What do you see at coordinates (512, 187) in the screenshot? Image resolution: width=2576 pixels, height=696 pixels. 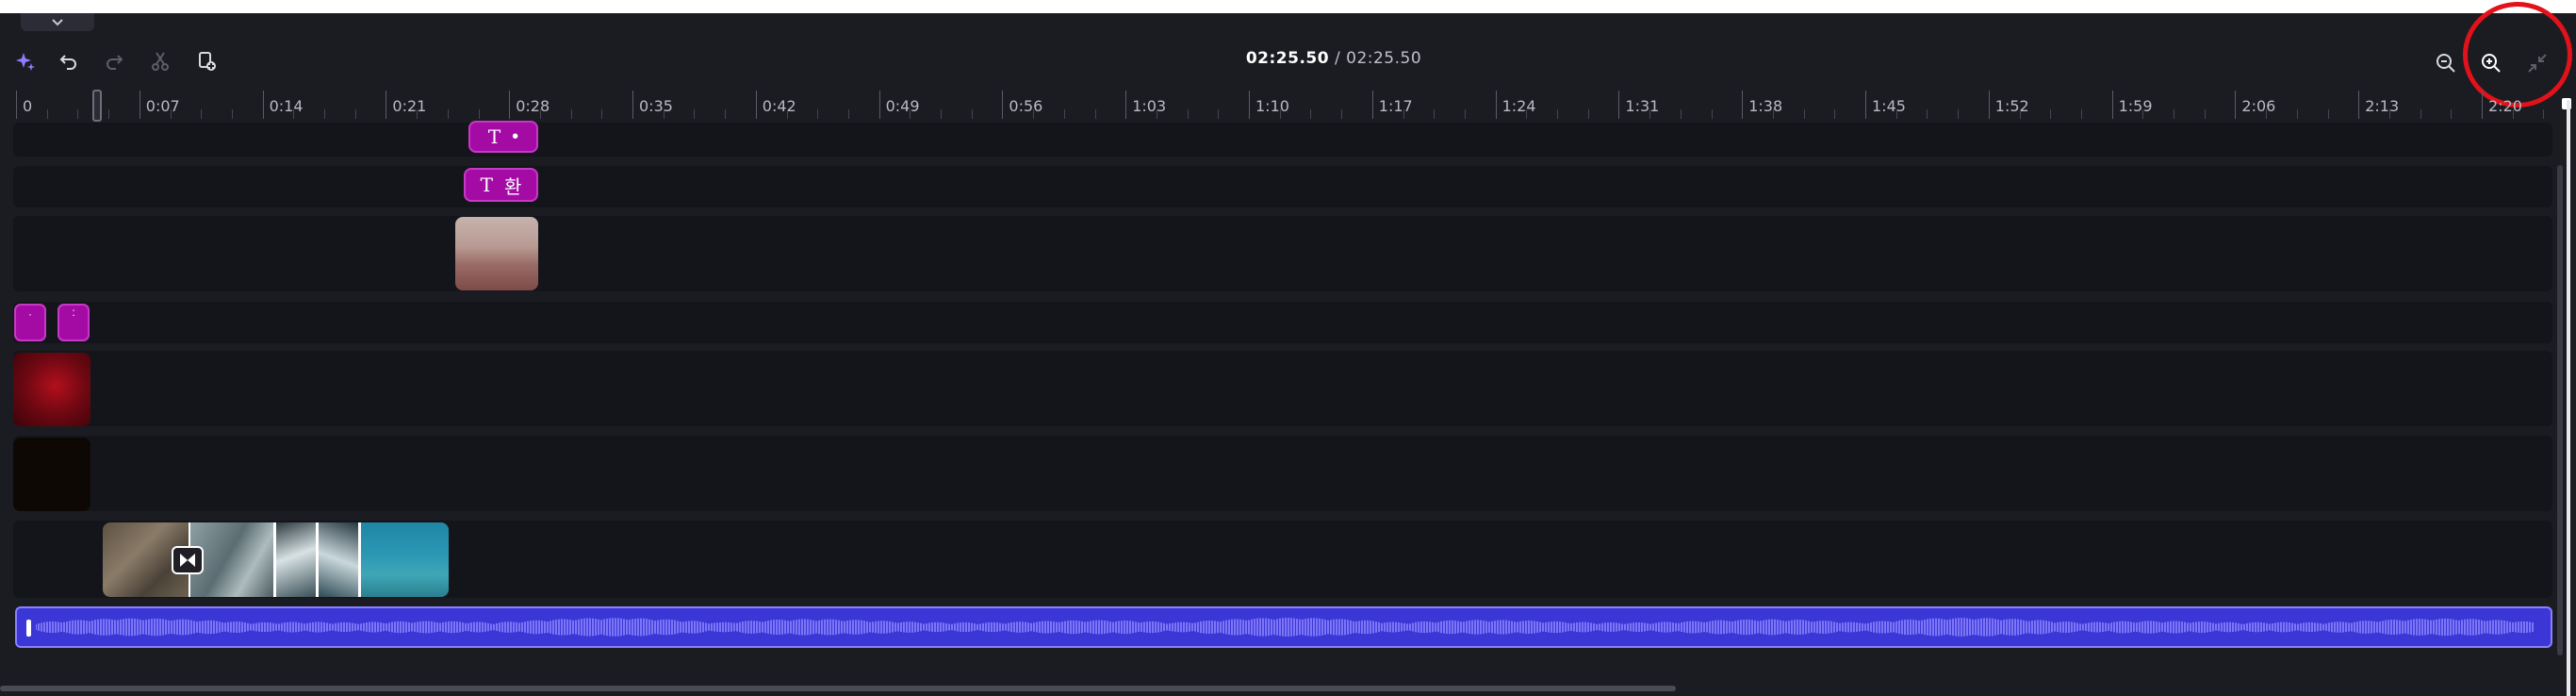 I see `text-clip-label: 환` at bounding box center [512, 187].